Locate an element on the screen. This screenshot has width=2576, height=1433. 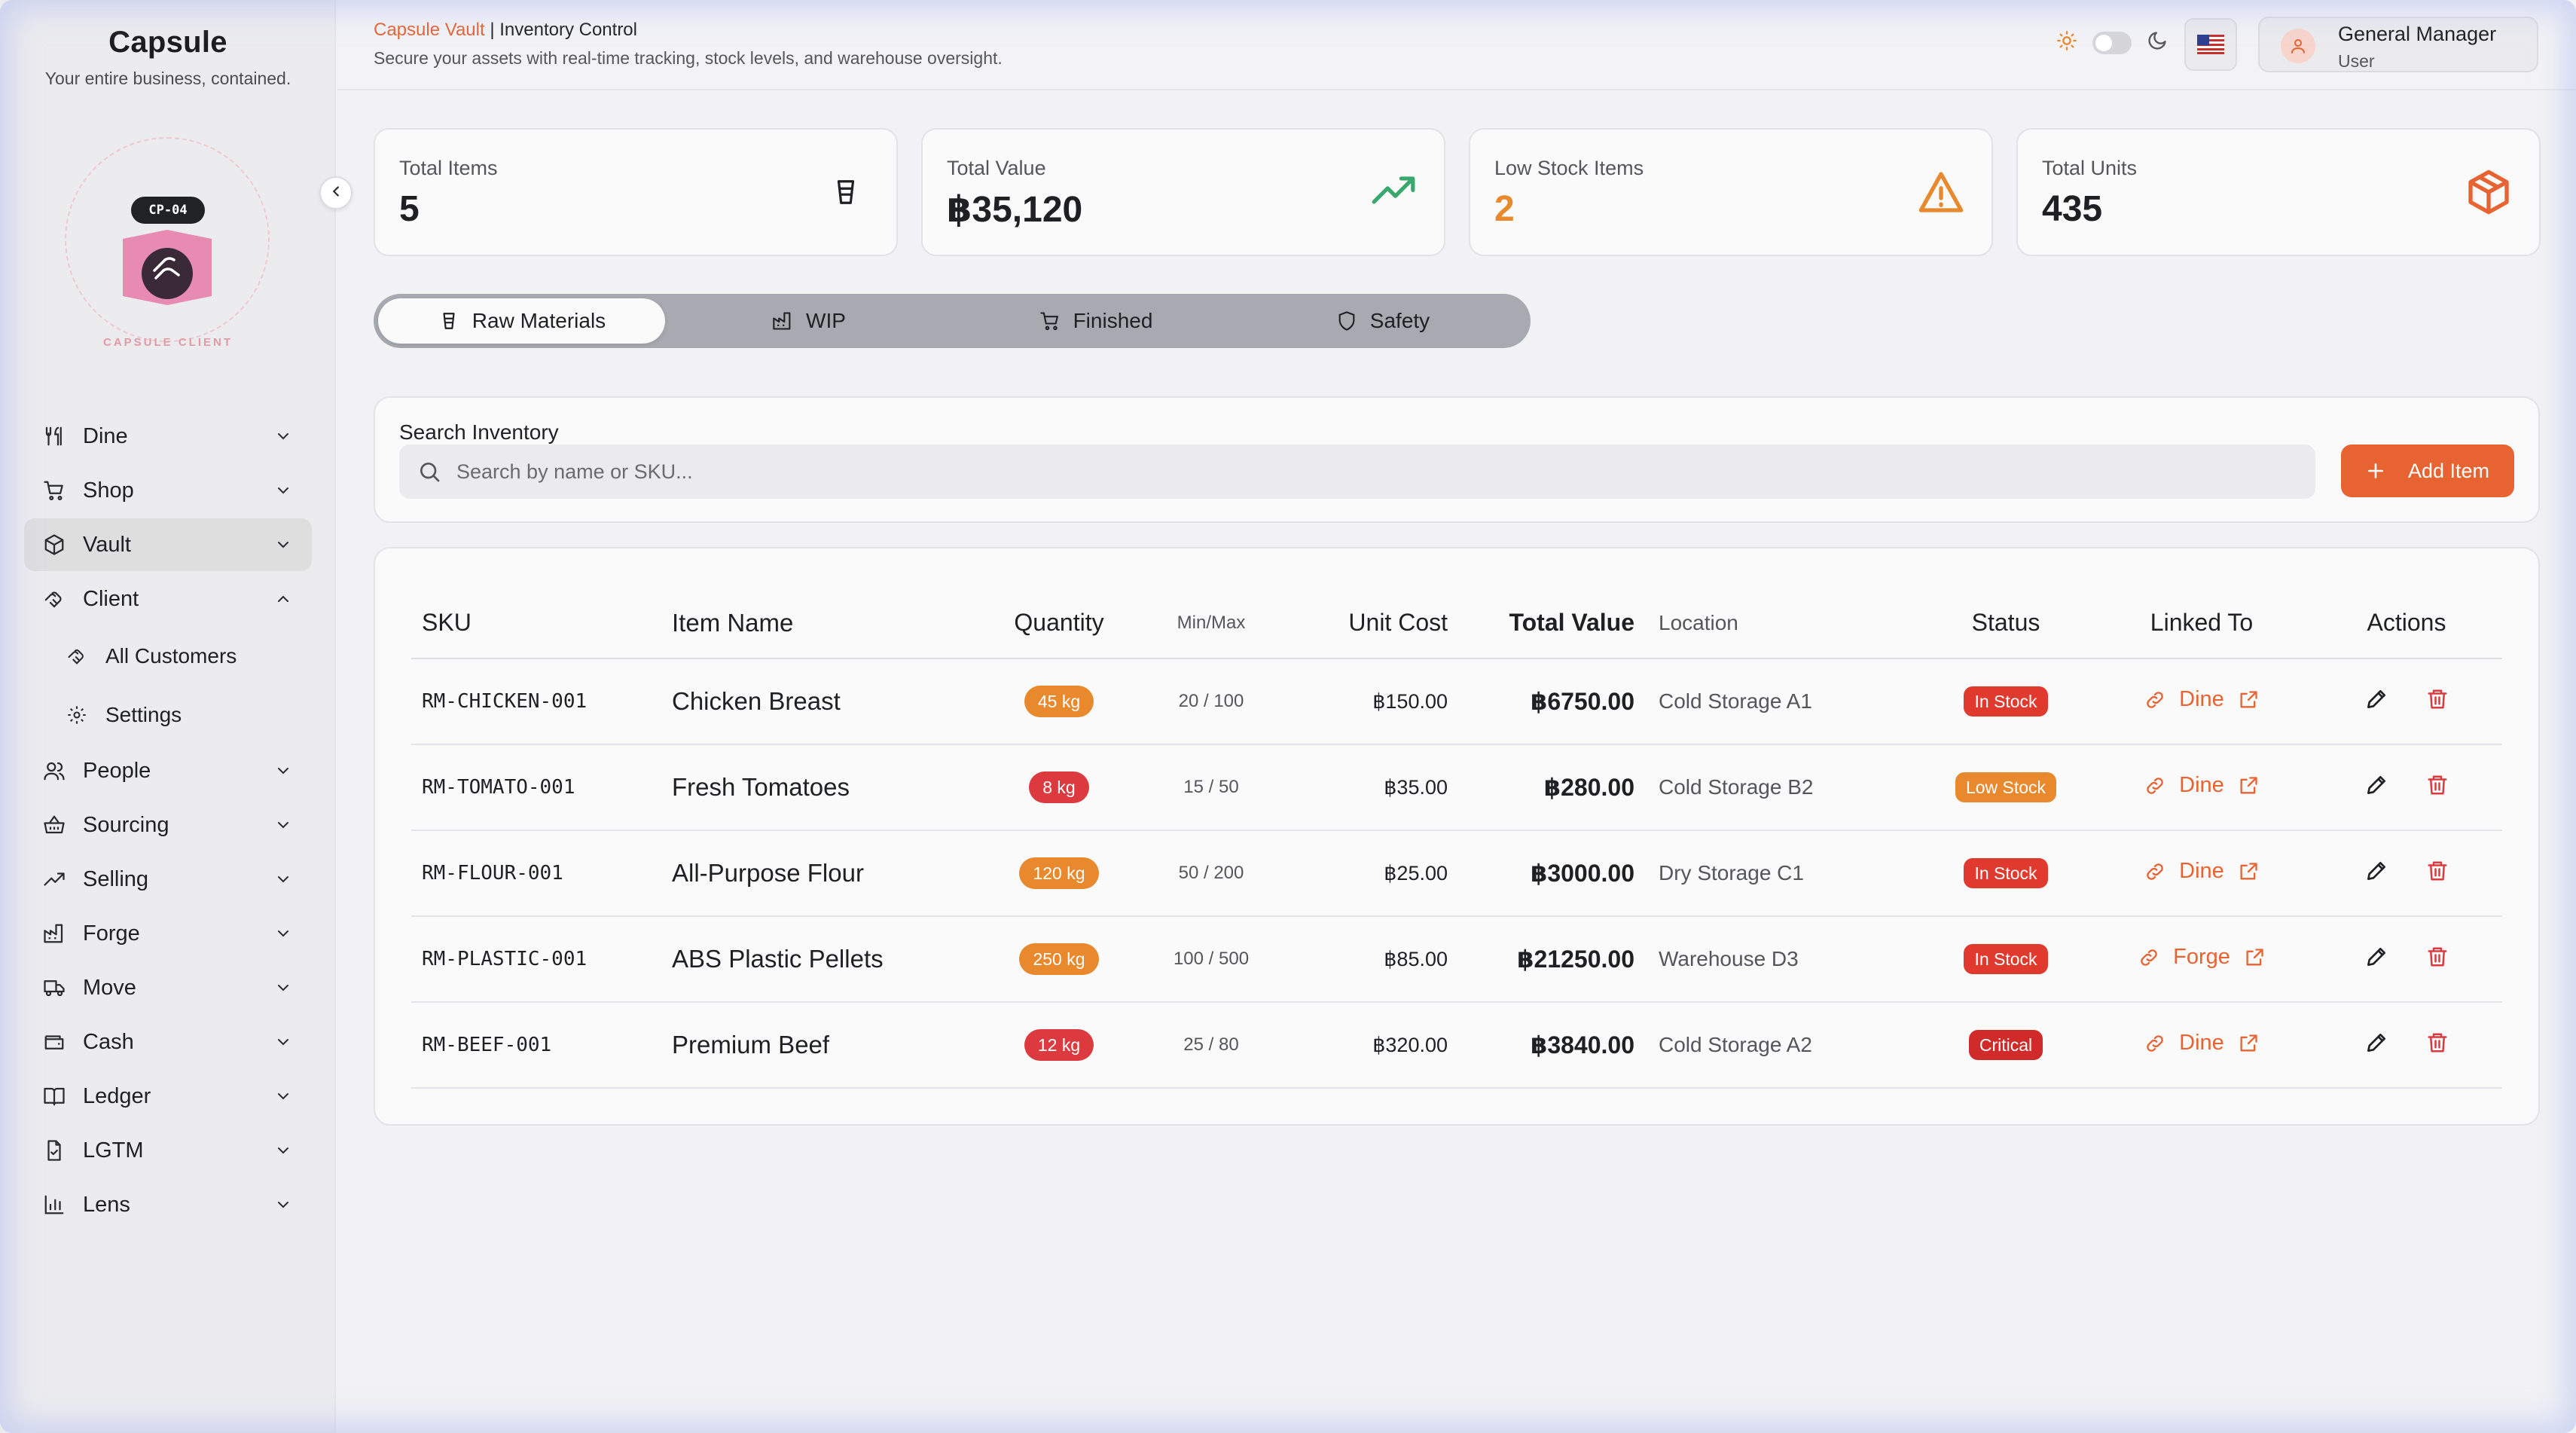
sidebar-item-label: Cash is located at coordinates (109, 1041).